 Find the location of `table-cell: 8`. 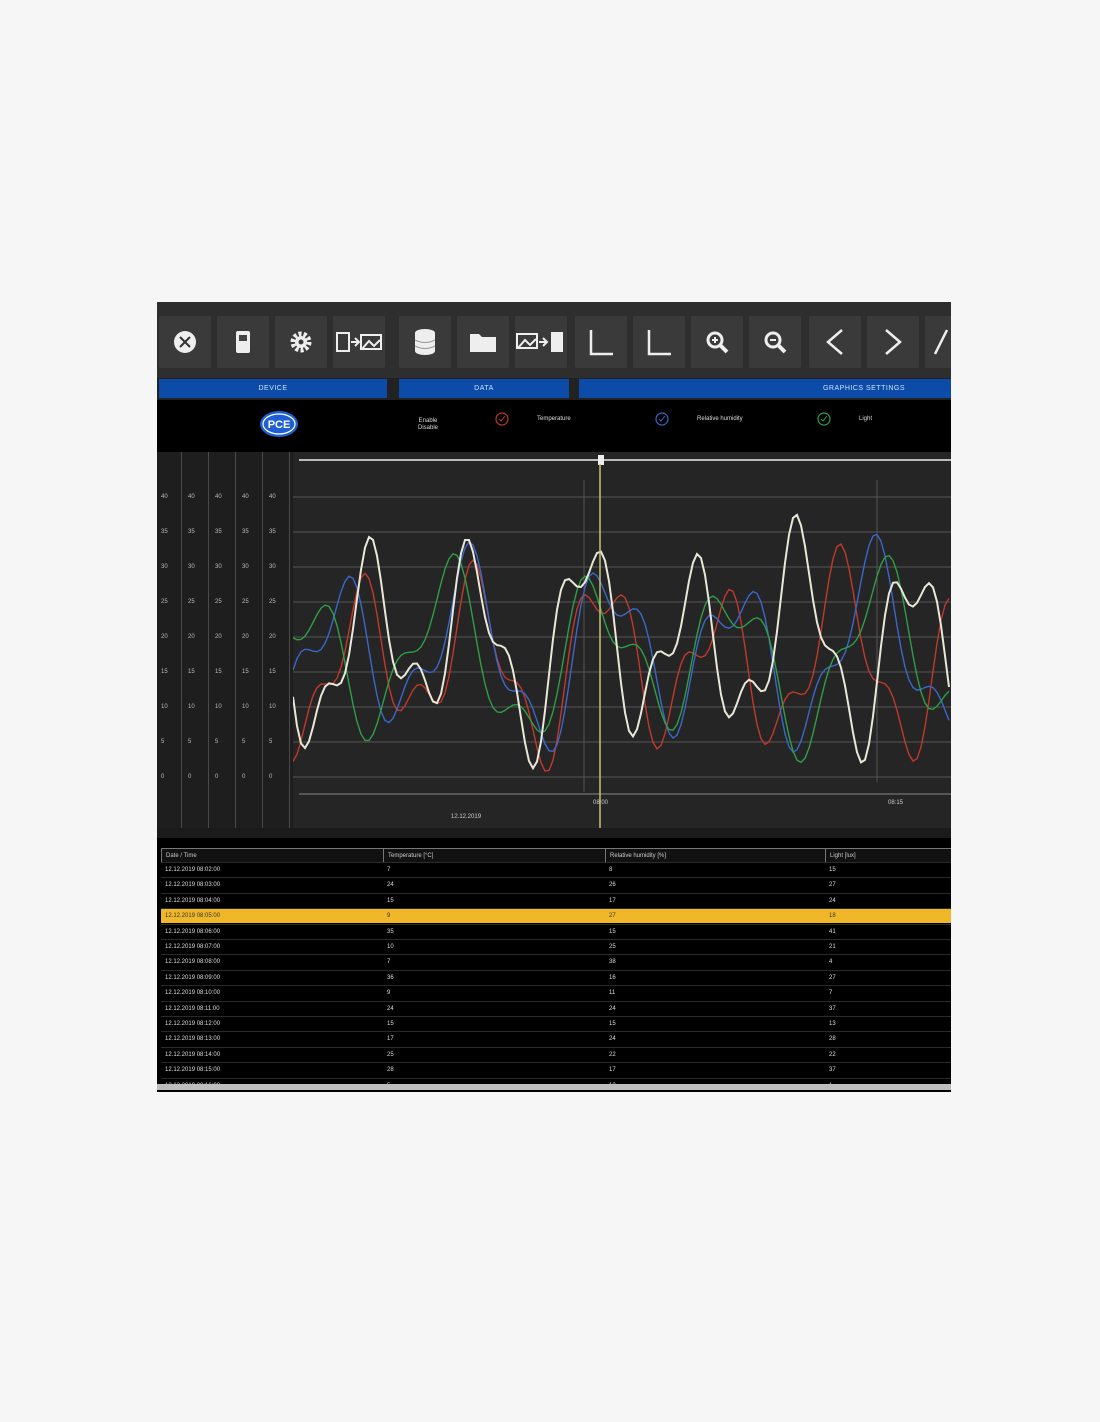

table-cell: 8 is located at coordinates (611, 870).